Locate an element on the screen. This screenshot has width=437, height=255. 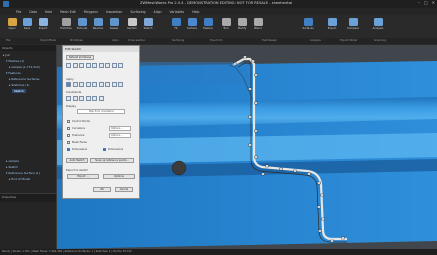
cancel-button: Cancel is located at coordinates (124, 189).